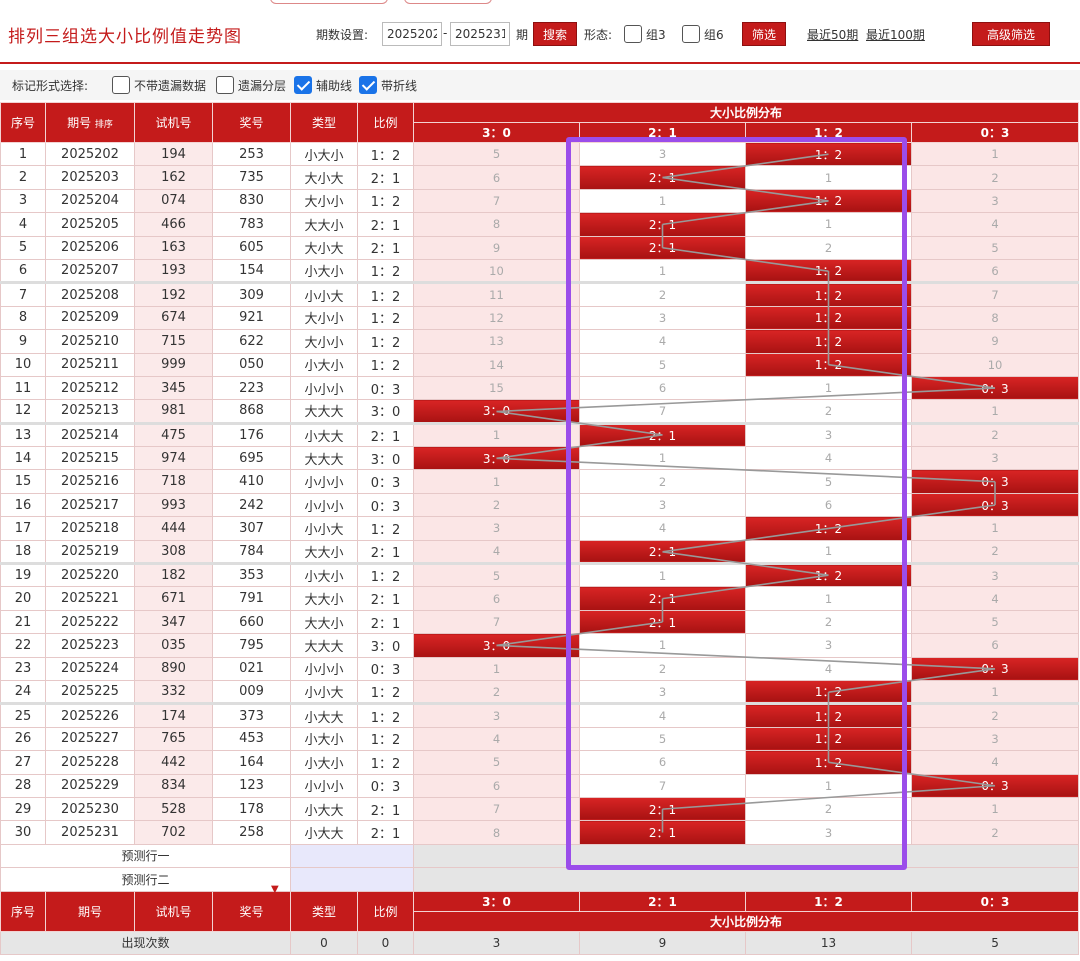 The width and height of the screenshot is (1080, 961). I want to click on table-row: 8 2025209 674 921 大小小 1：2 12 3 1：2 8, so click(540, 318).